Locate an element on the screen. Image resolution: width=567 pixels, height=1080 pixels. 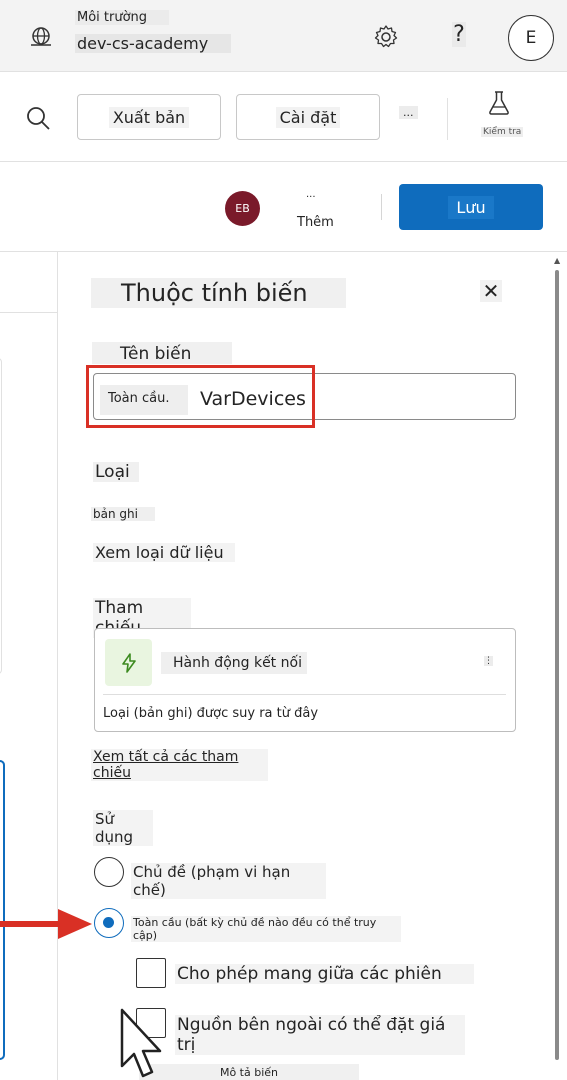
avatar: EB is located at coordinates (242, 208).